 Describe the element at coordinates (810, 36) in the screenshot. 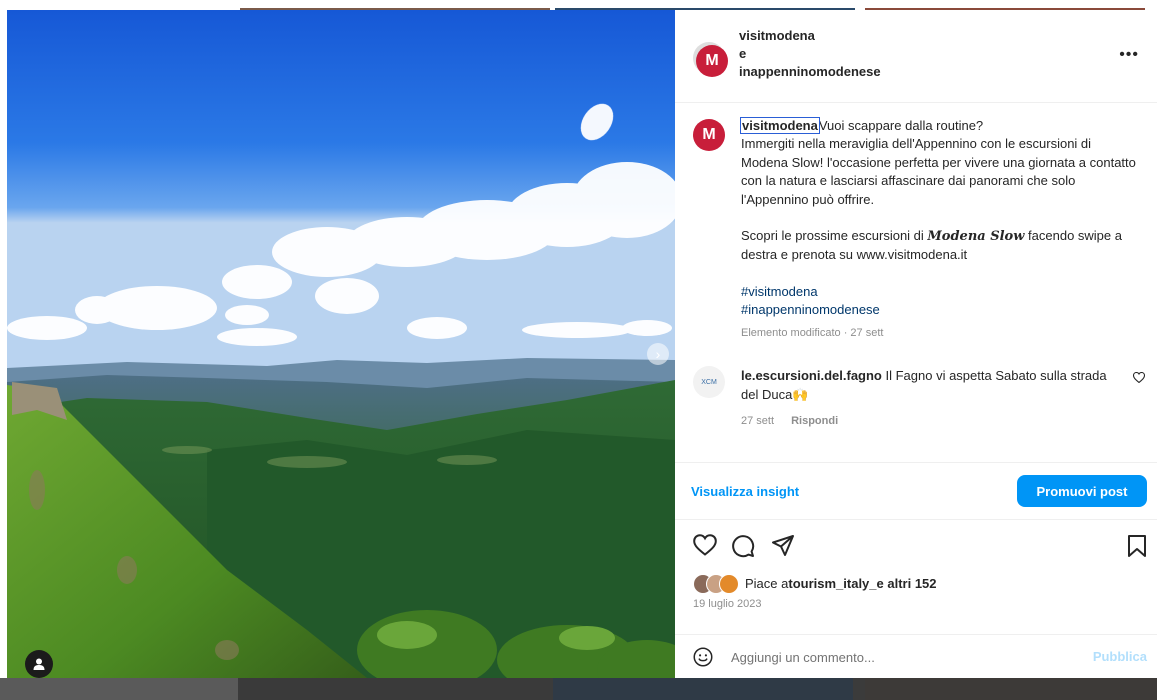

I see `author-username: visitmodena` at that location.